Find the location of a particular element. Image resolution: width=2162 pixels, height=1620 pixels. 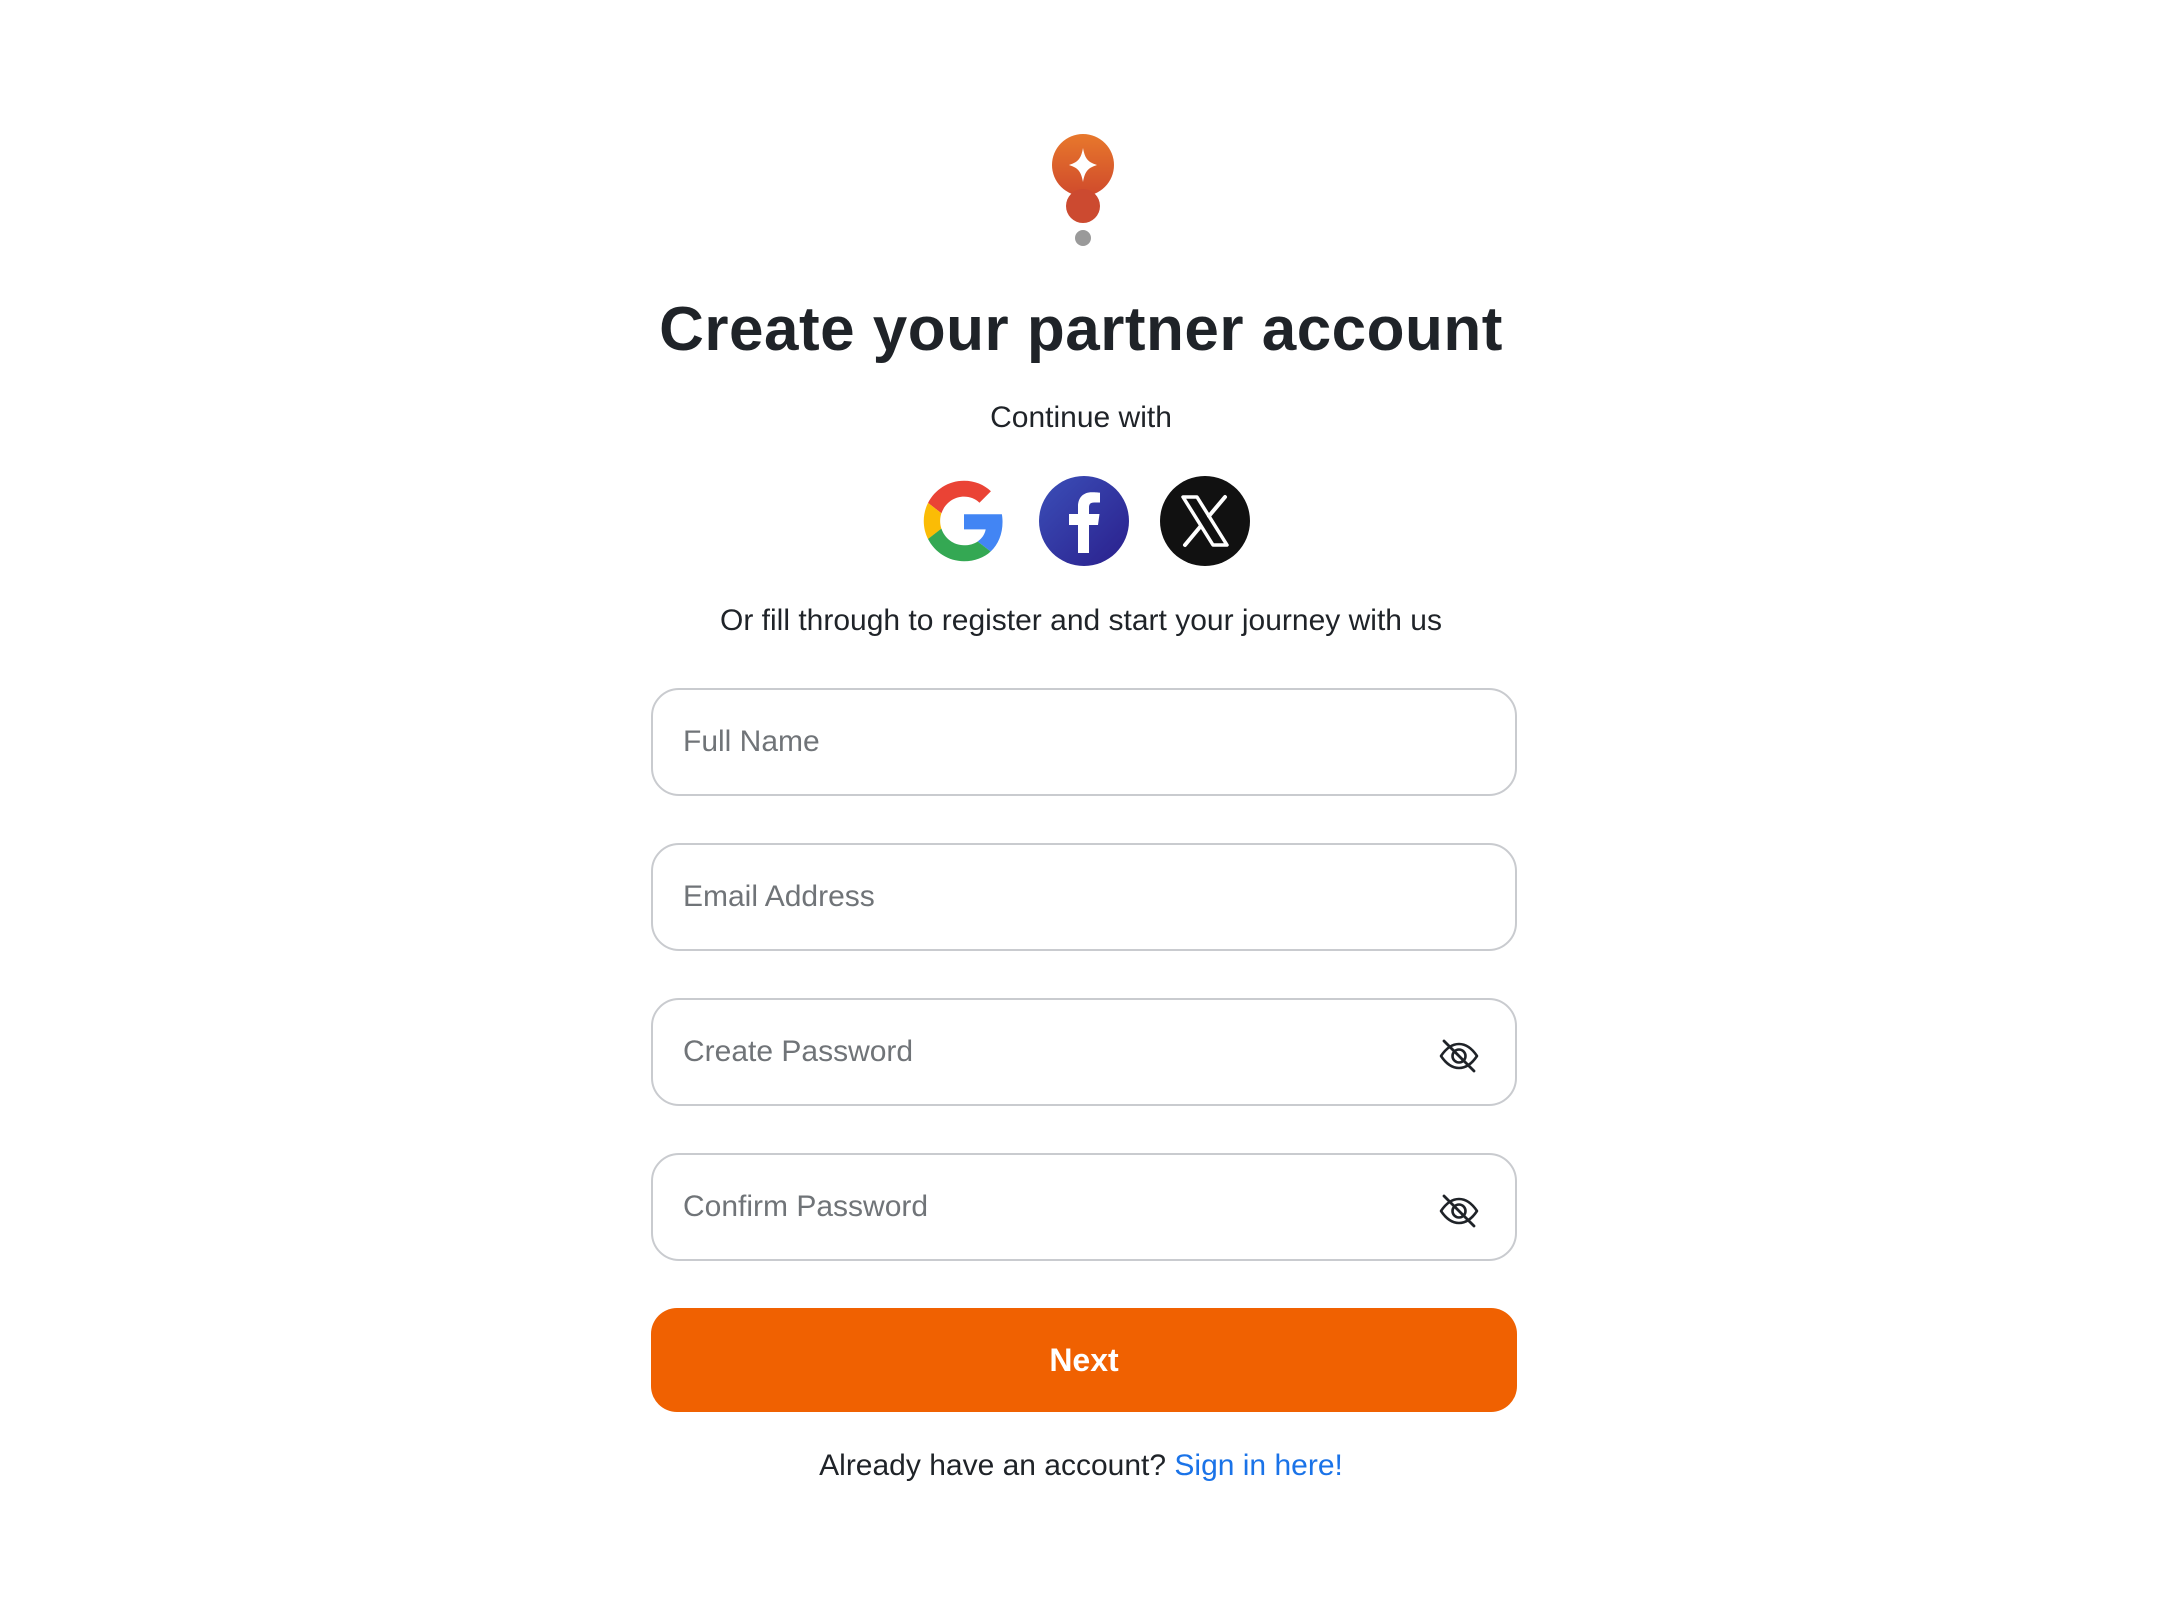

x-login-button is located at coordinates (1205, 521).